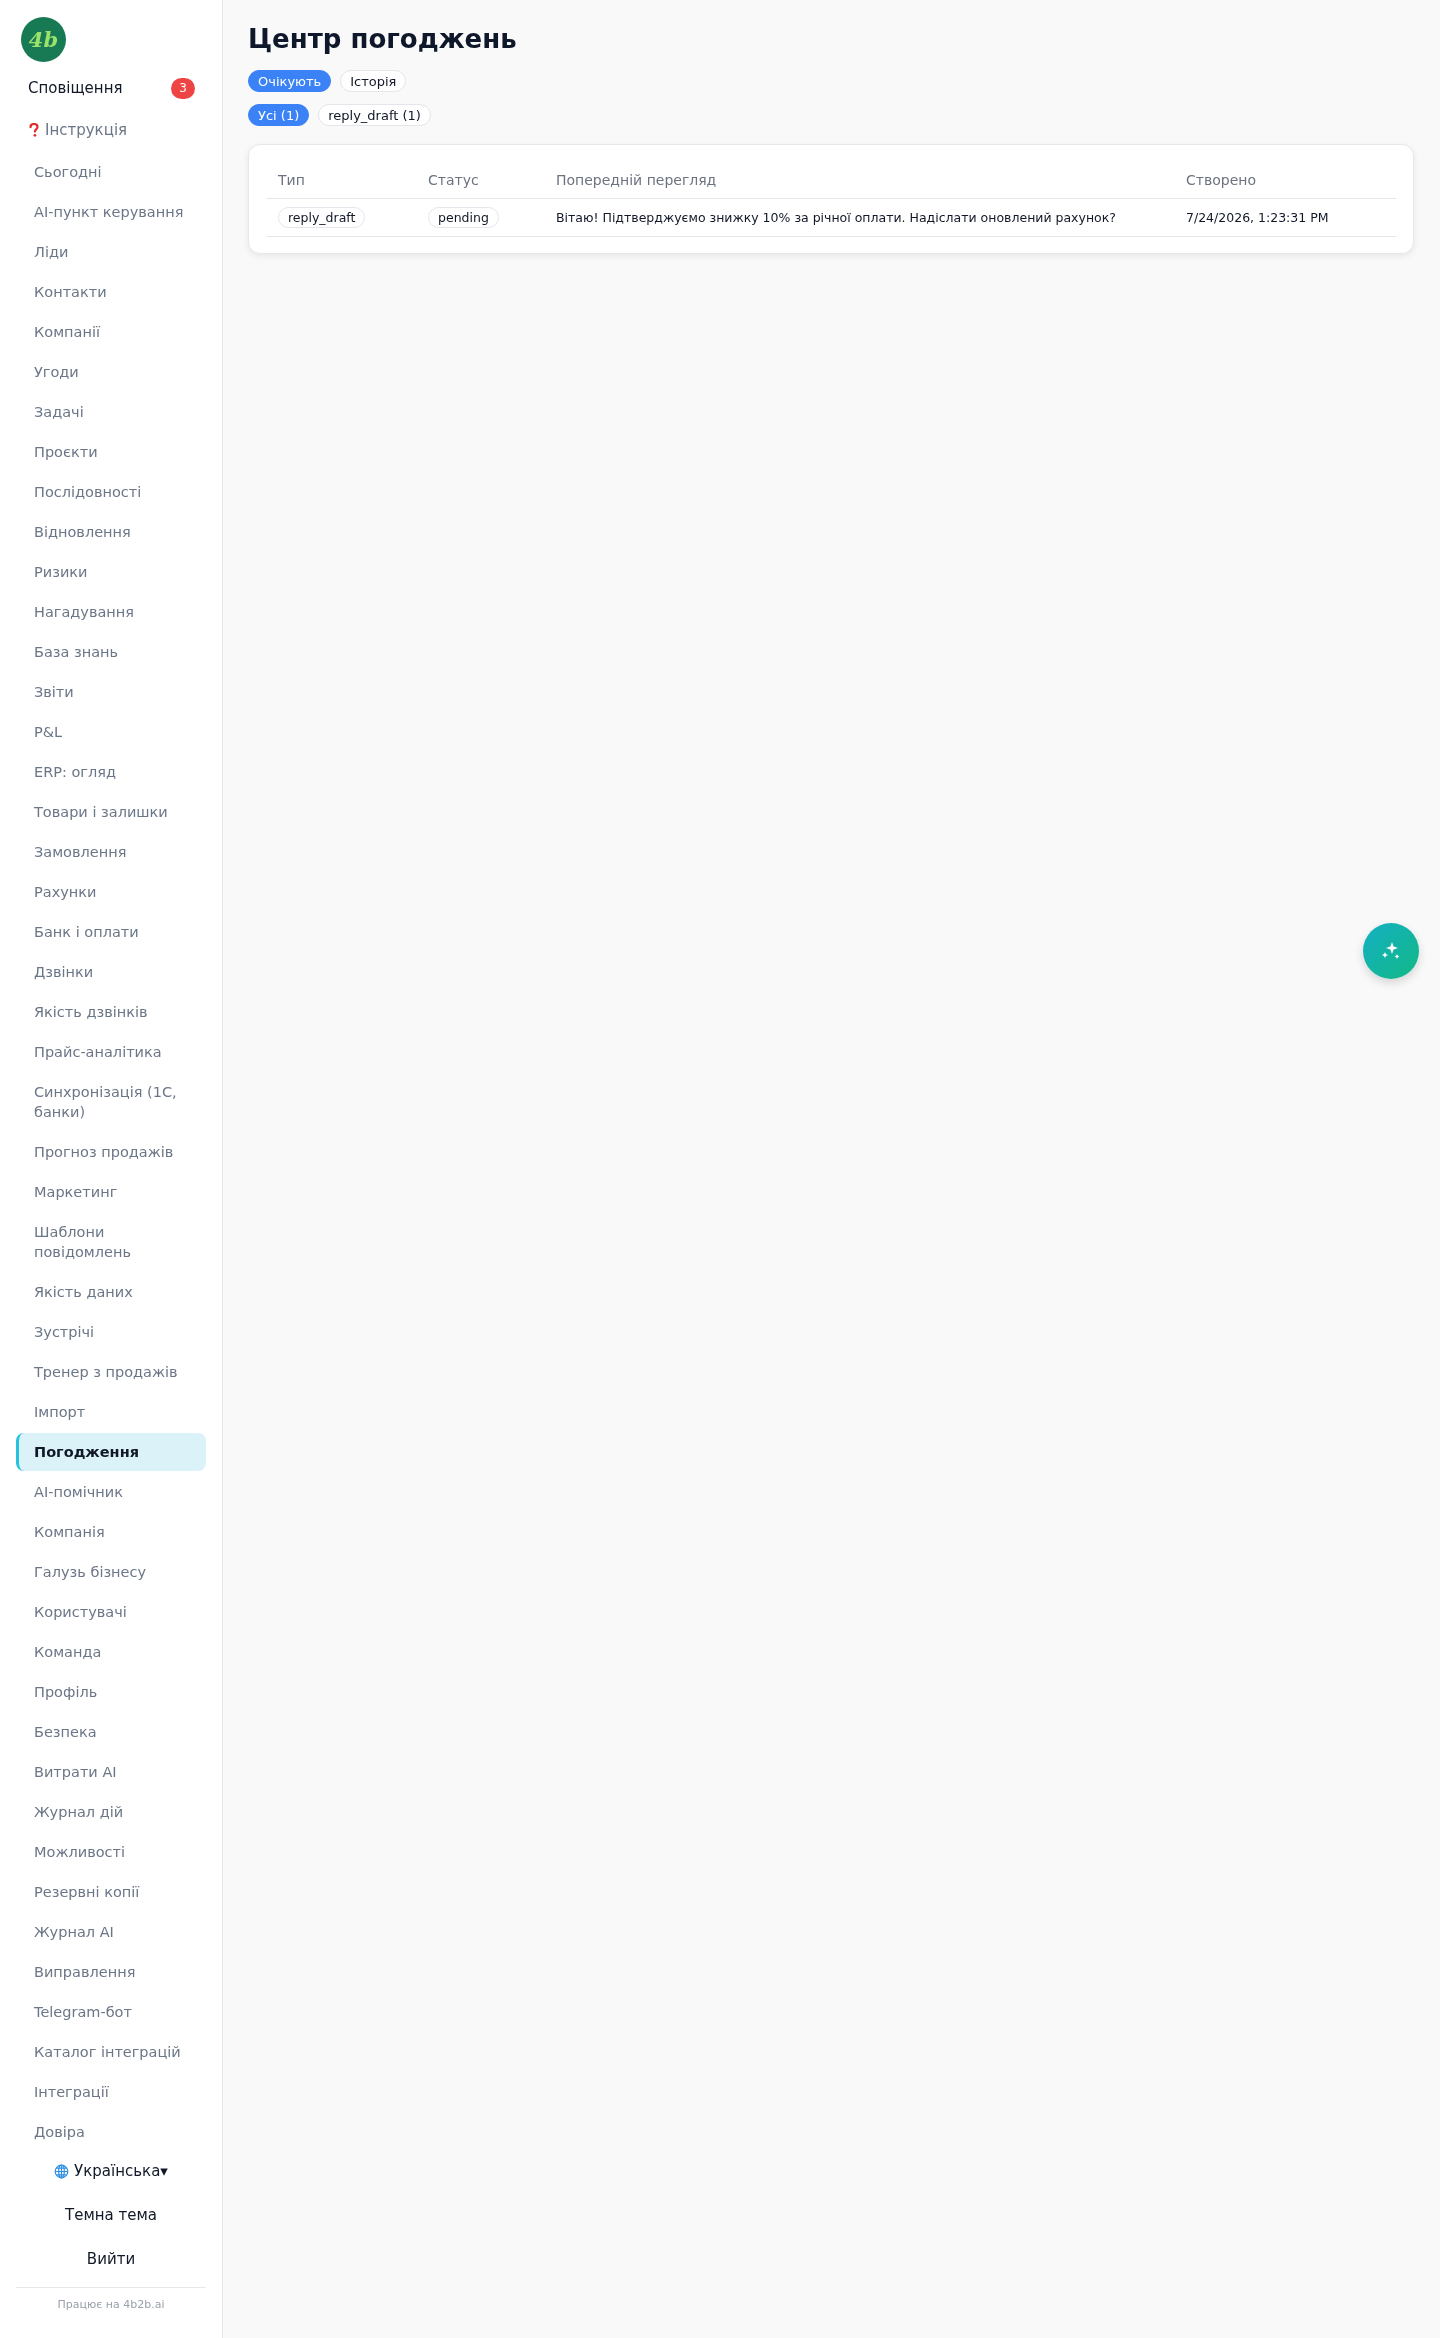 Image resolution: width=1440 pixels, height=2338 pixels. What do you see at coordinates (111, 972) in the screenshot?
I see `nav-item: Дзвінки` at bounding box center [111, 972].